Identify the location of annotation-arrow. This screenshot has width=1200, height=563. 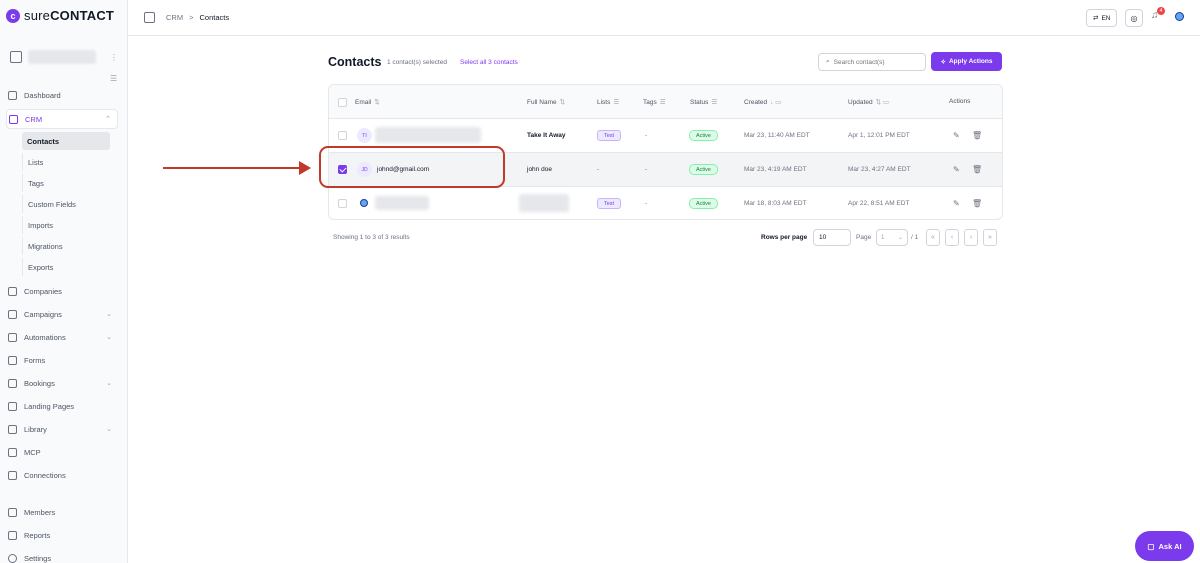
(234, 168).